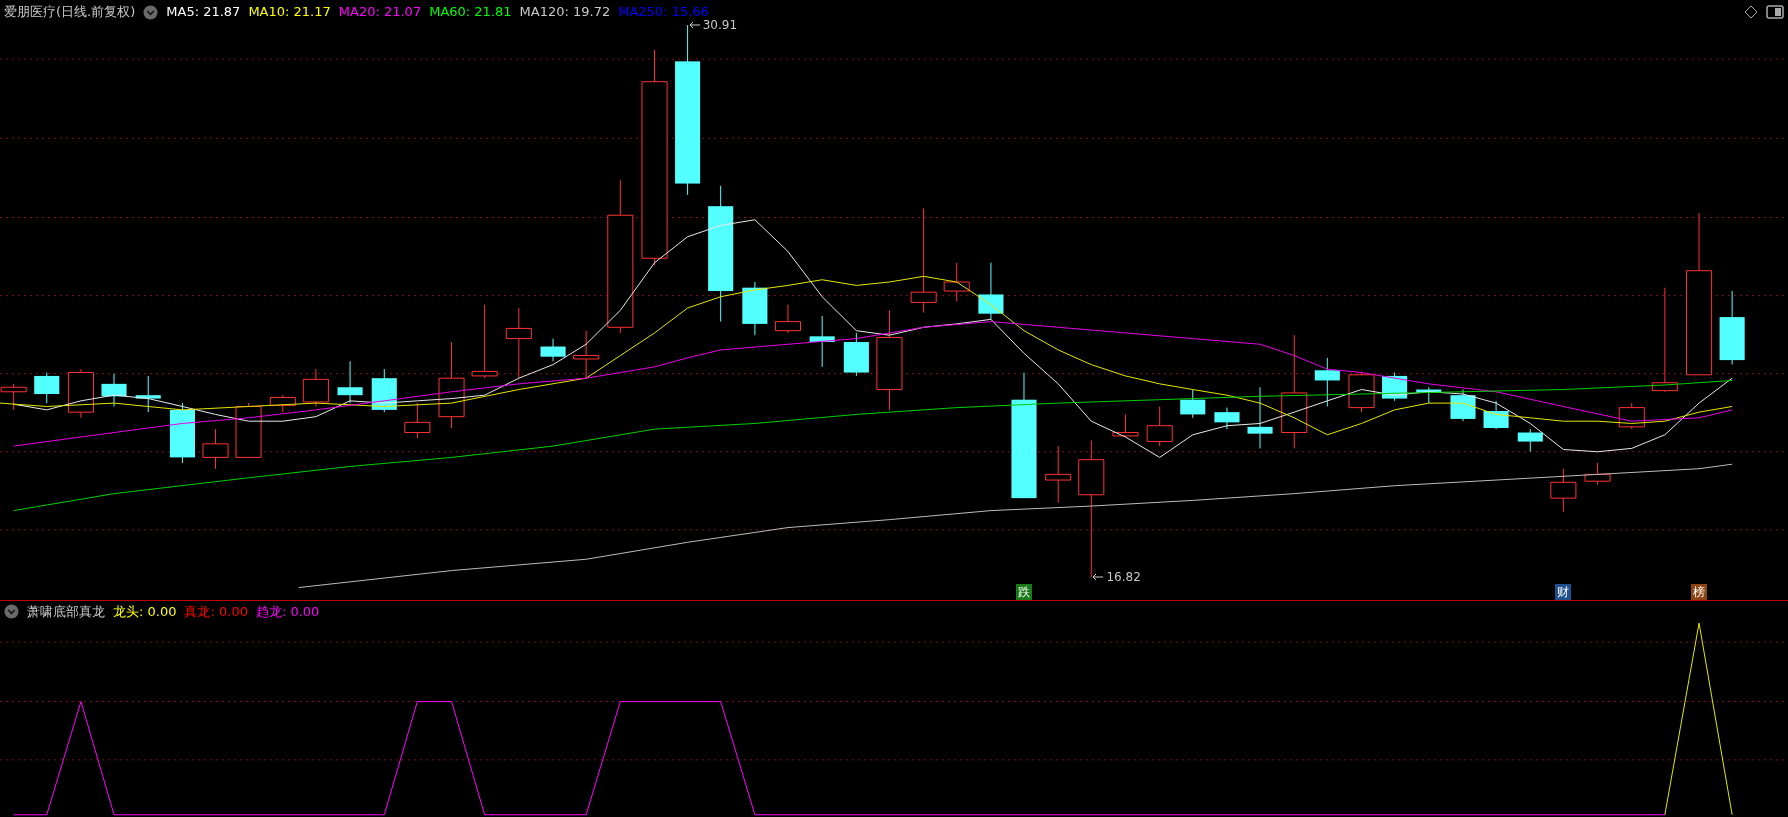 This screenshot has width=1788, height=817. What do you see at coordinates (287, 611) in the screenshot?
I see `indicator-value: 趋龙: 0.00` at bounding box center [287, 611].